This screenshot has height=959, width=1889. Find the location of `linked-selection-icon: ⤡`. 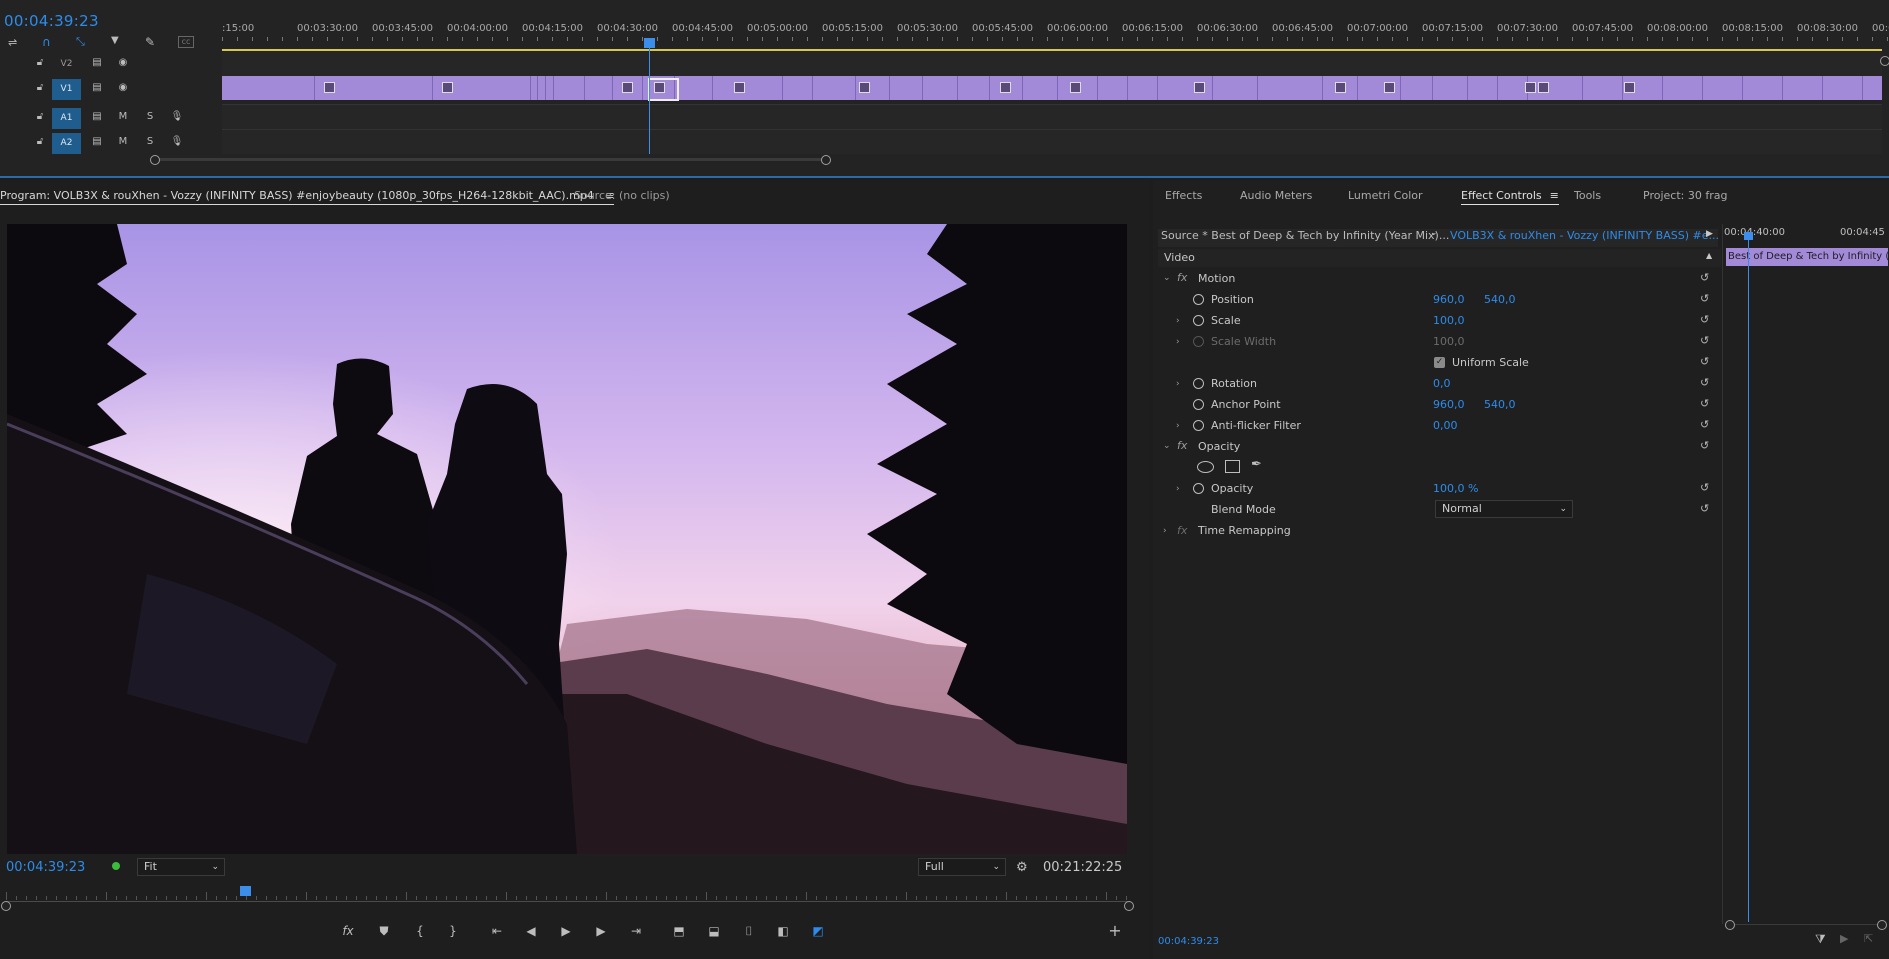

linked-selection-icon: ⤡ is located at coordinates (83, 41).